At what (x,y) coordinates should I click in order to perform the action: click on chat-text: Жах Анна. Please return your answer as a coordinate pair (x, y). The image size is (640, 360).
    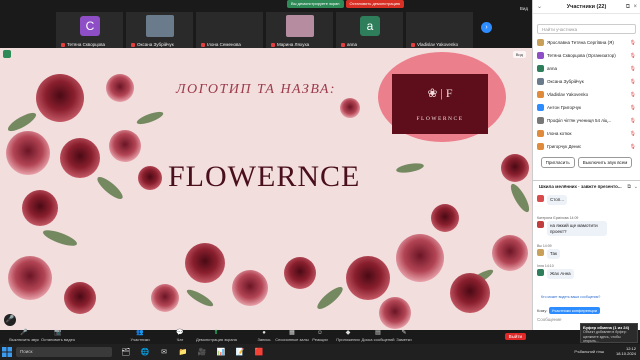
    Looking at the image, I should click on (560, 274).